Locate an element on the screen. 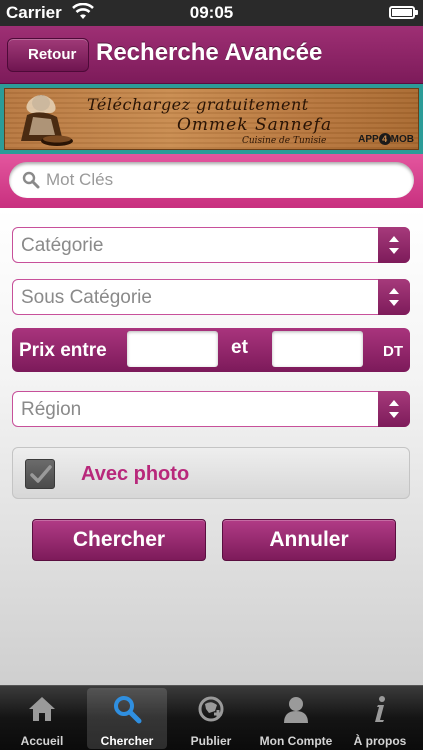 The width and height of the screenshot is (423, 750). with-photo-toggle: Avec photo is located at coordinates (211, 473).